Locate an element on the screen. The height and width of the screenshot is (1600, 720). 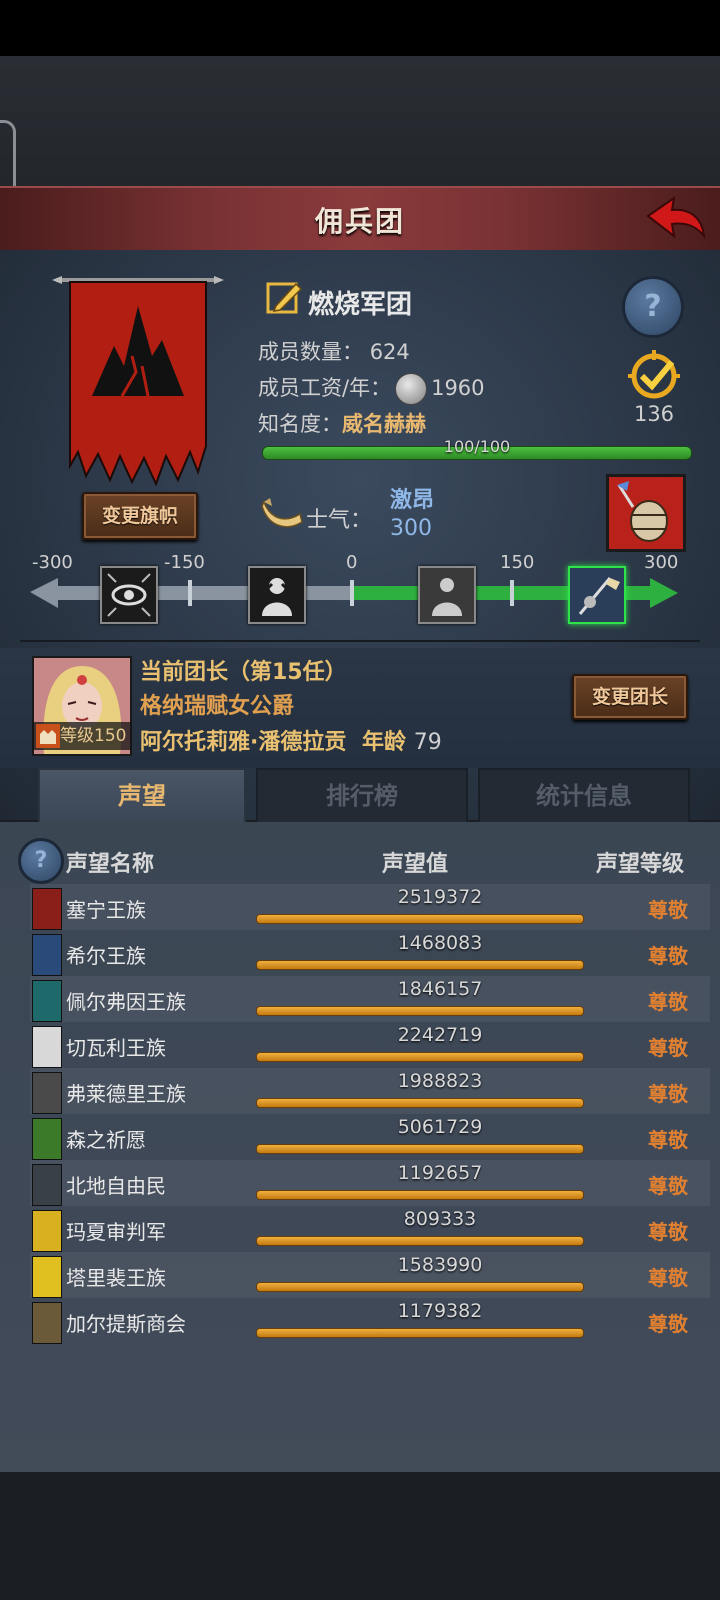
title-bar: 佣兵团 is located at coordinates (360, 219).